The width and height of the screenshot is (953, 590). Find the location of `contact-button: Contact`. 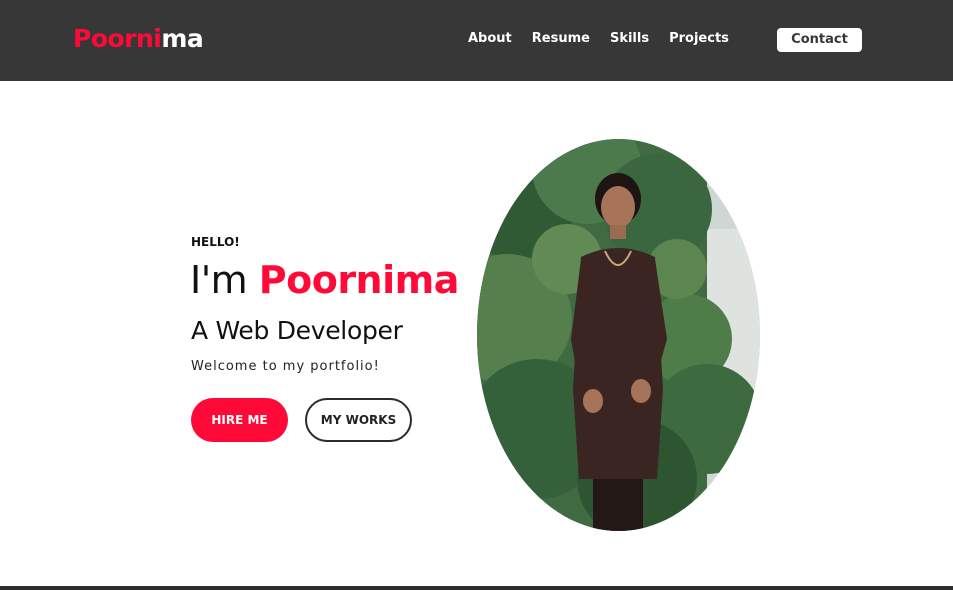

contact-button: Contact is located at coordinates (819, 40).